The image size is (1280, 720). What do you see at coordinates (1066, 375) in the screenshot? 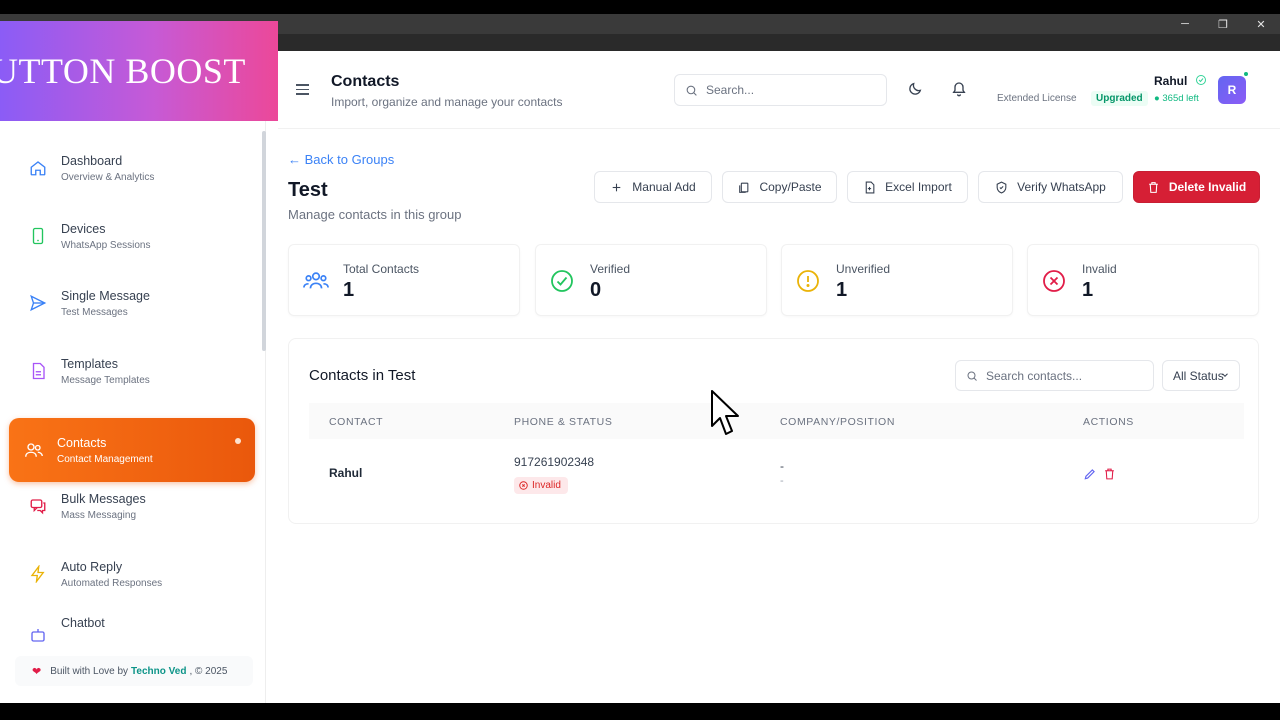
I see `contacts-search-input` at bounding box center [1066, 375].